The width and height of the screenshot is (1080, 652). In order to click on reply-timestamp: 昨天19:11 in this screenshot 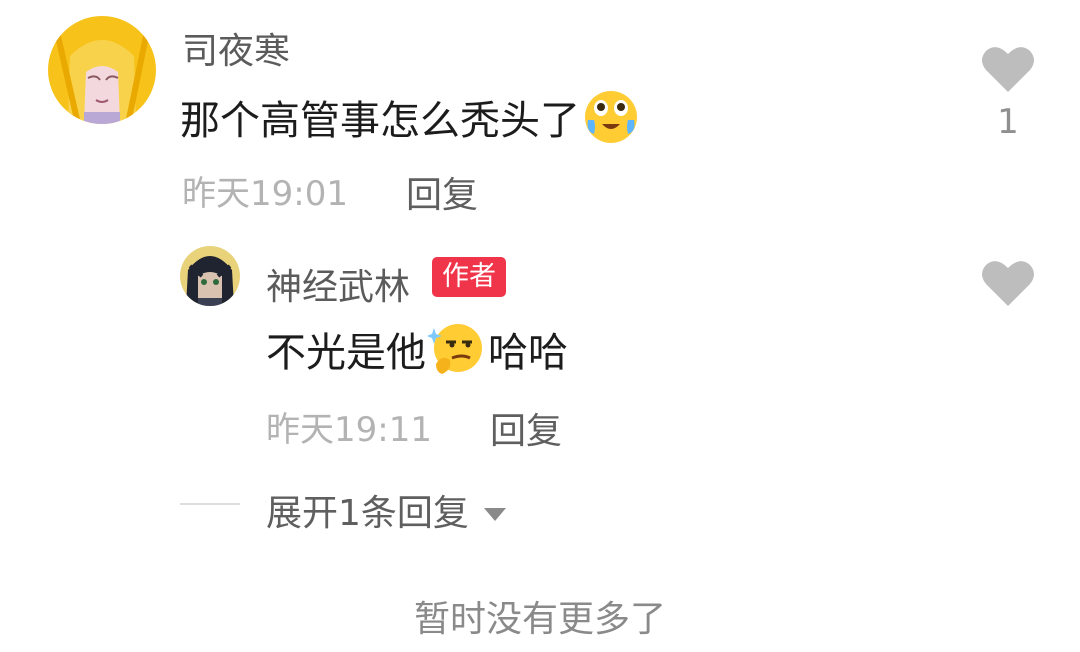, I will do `click(349, 430)`.